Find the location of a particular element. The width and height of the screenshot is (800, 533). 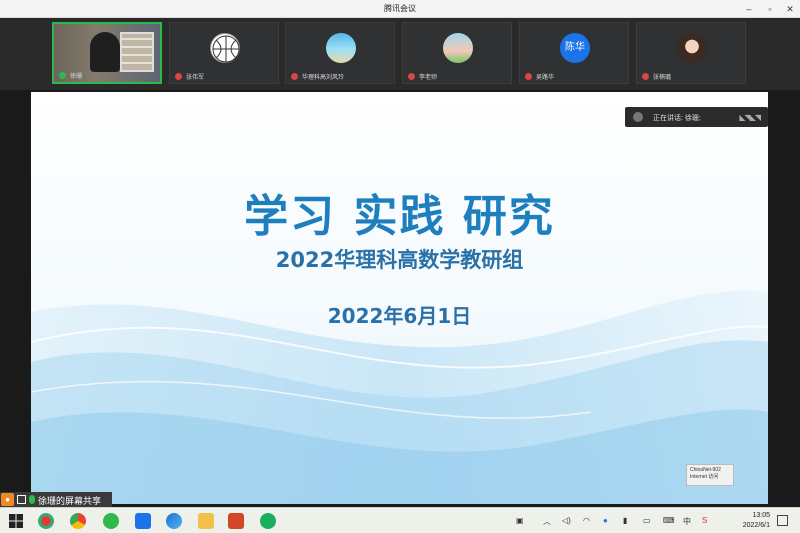

battery-icon: ▭ is located at coordinates (647, 520).